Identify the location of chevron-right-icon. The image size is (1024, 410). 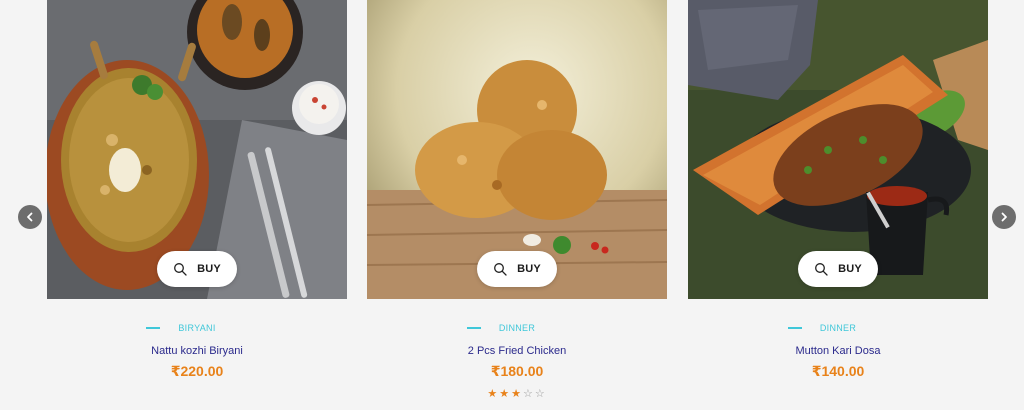
(1004, 217).